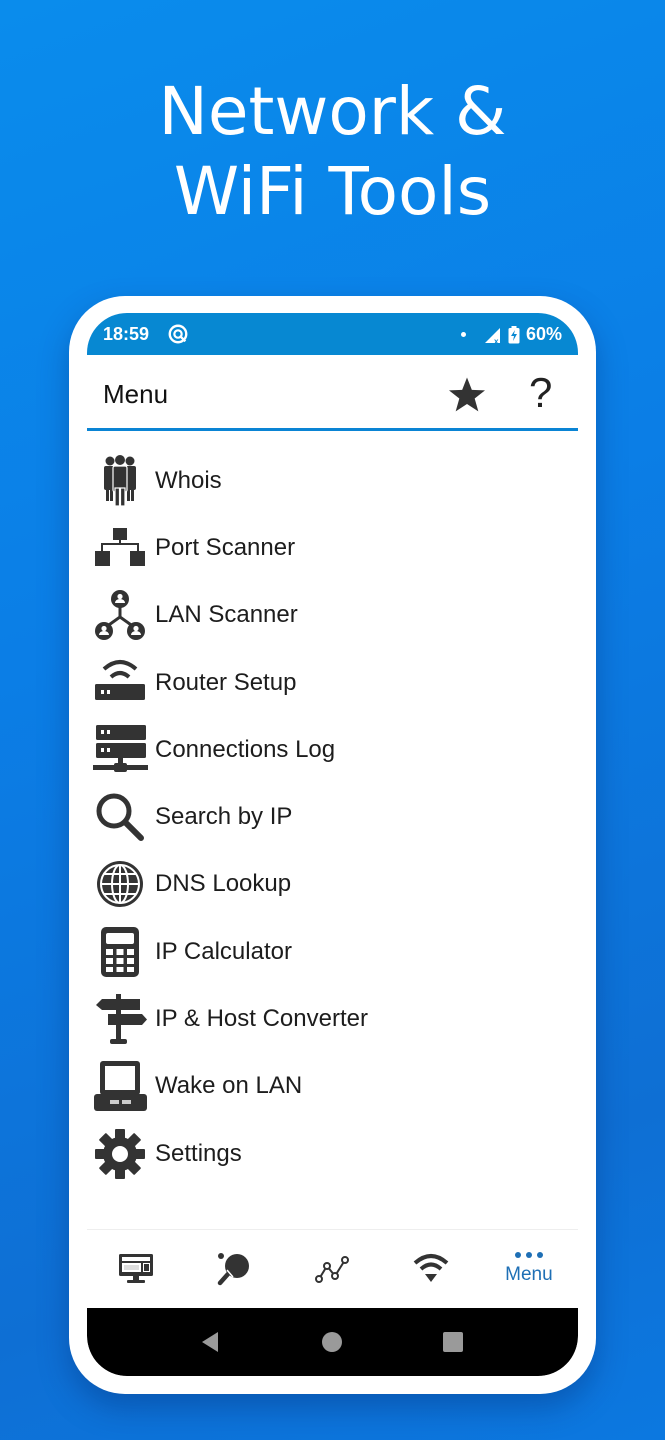 Image resolution: width=665 pixels, height=1440 pixels. Describe the element at coordinates (226, 682) in the screenshot. I see `menu-item-label: Router Setup` at that location.